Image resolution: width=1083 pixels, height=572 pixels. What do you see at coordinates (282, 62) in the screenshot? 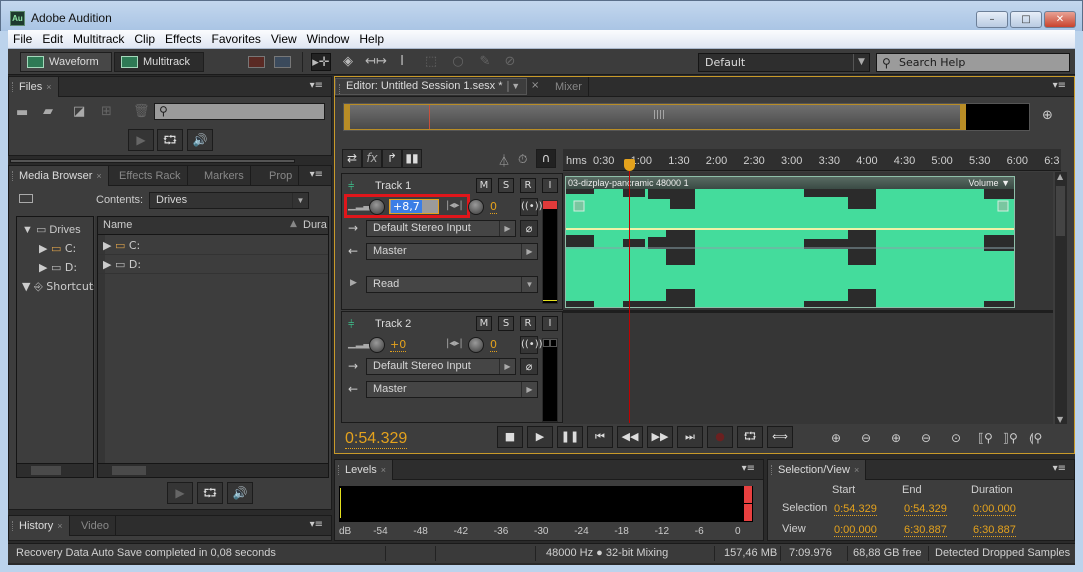
I see `spectral-pitch-icon` at bounding box center [282, 62].